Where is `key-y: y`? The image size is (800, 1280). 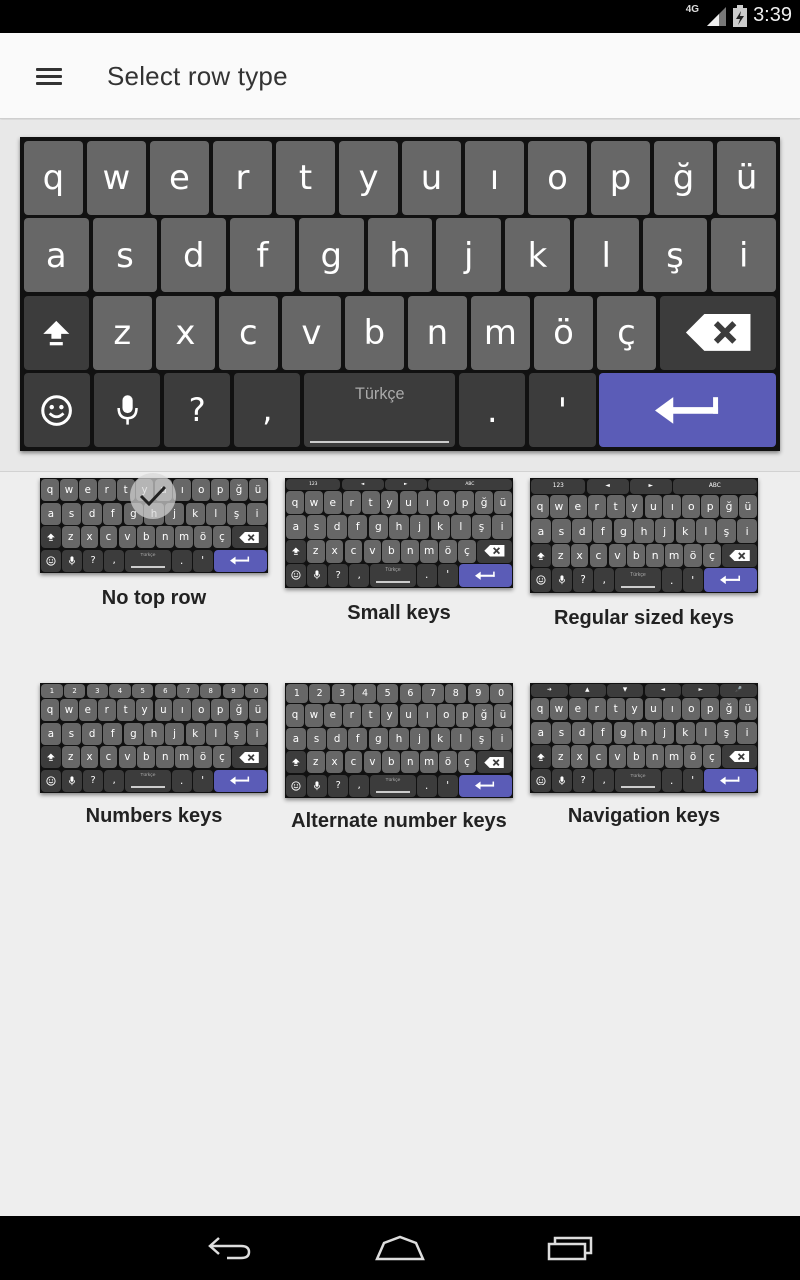 key-y: y is located at coordinates (389, 715).